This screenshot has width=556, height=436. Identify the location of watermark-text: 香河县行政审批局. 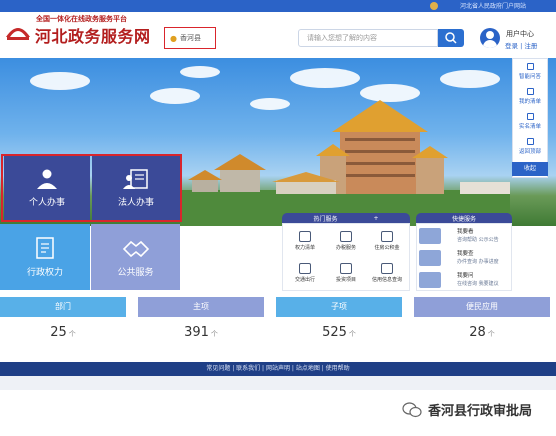
(480, 411).